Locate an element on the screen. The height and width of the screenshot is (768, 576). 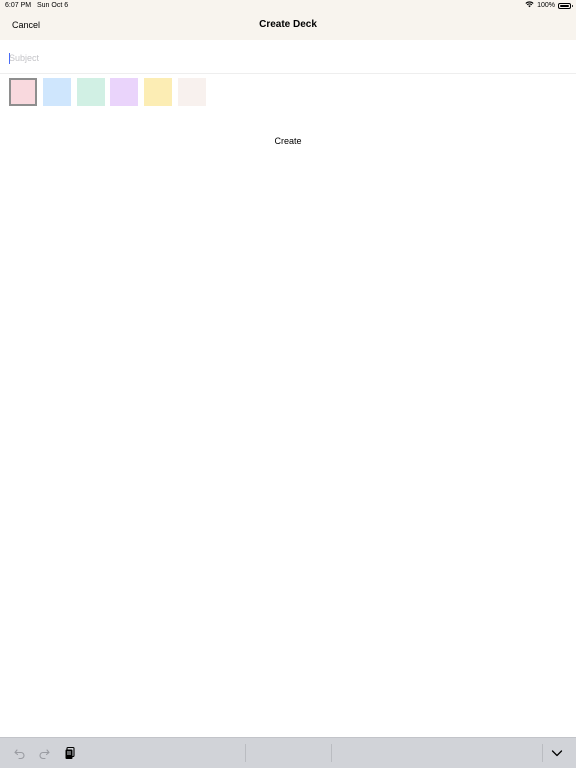
status-bar: 6:07 PM Sun Oct 6 100% is located at coordinates (288, 6).